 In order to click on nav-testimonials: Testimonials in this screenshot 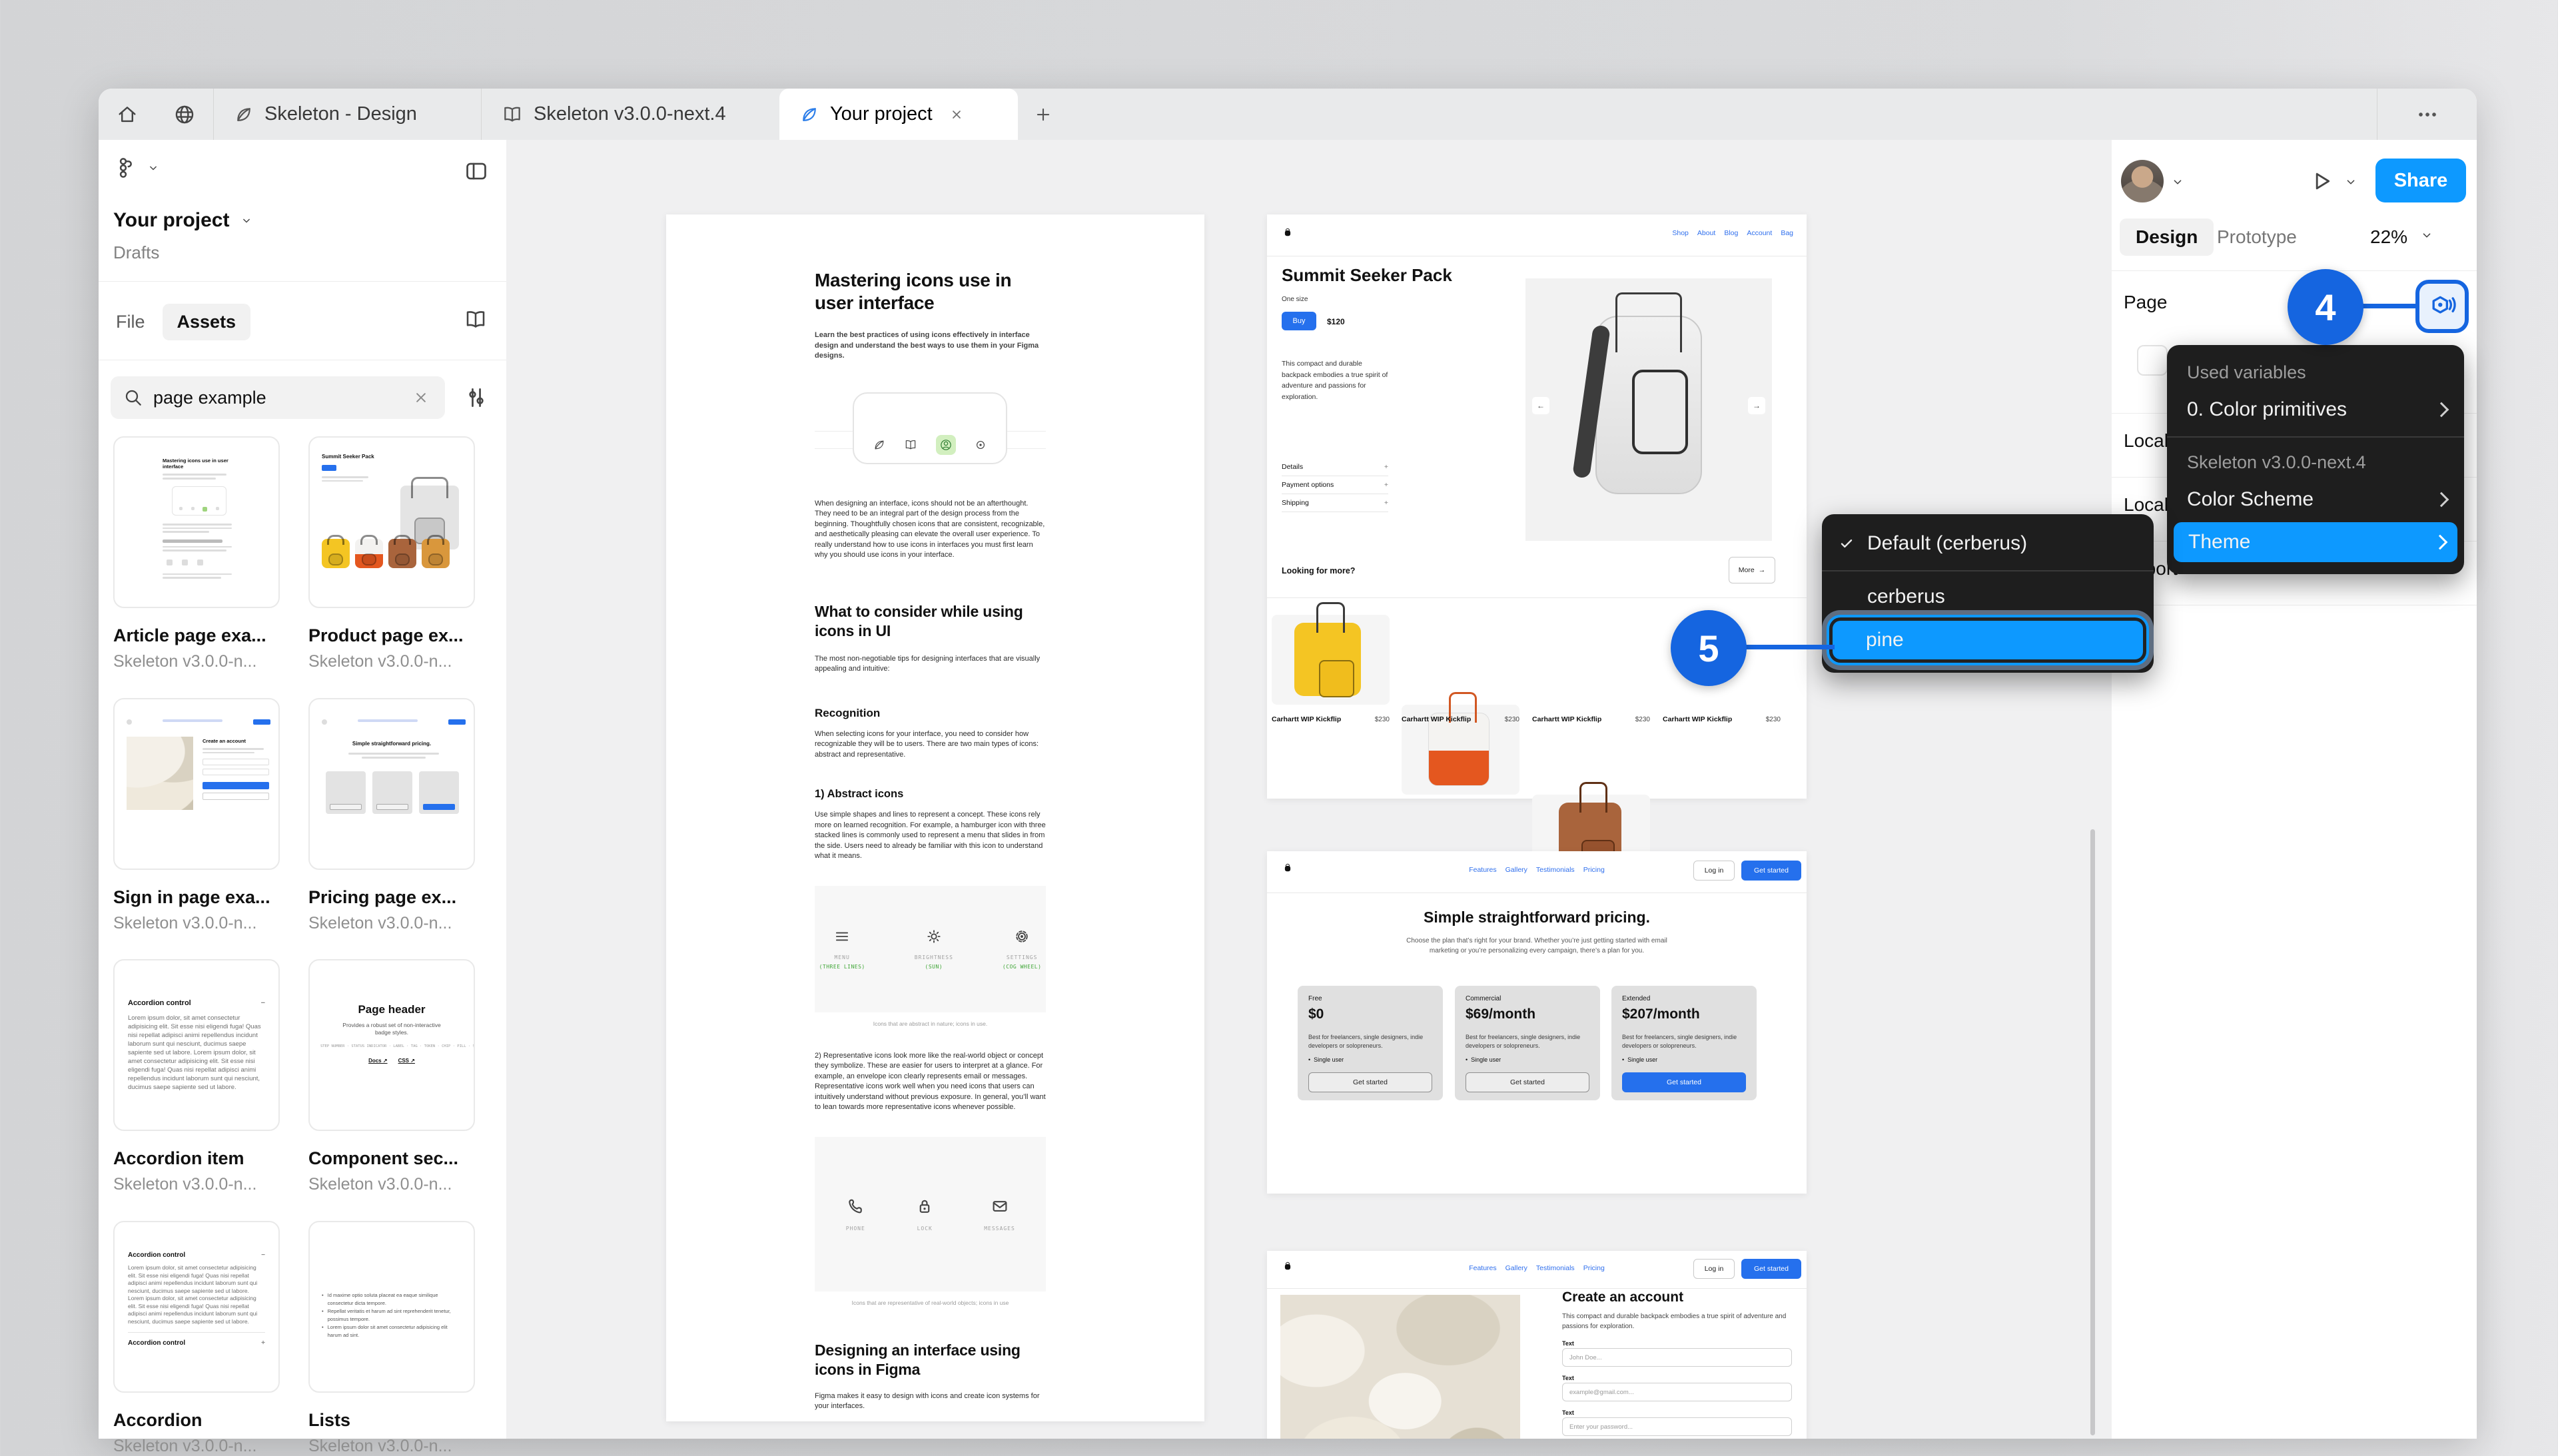, I will do `click(1555, 1268)`.